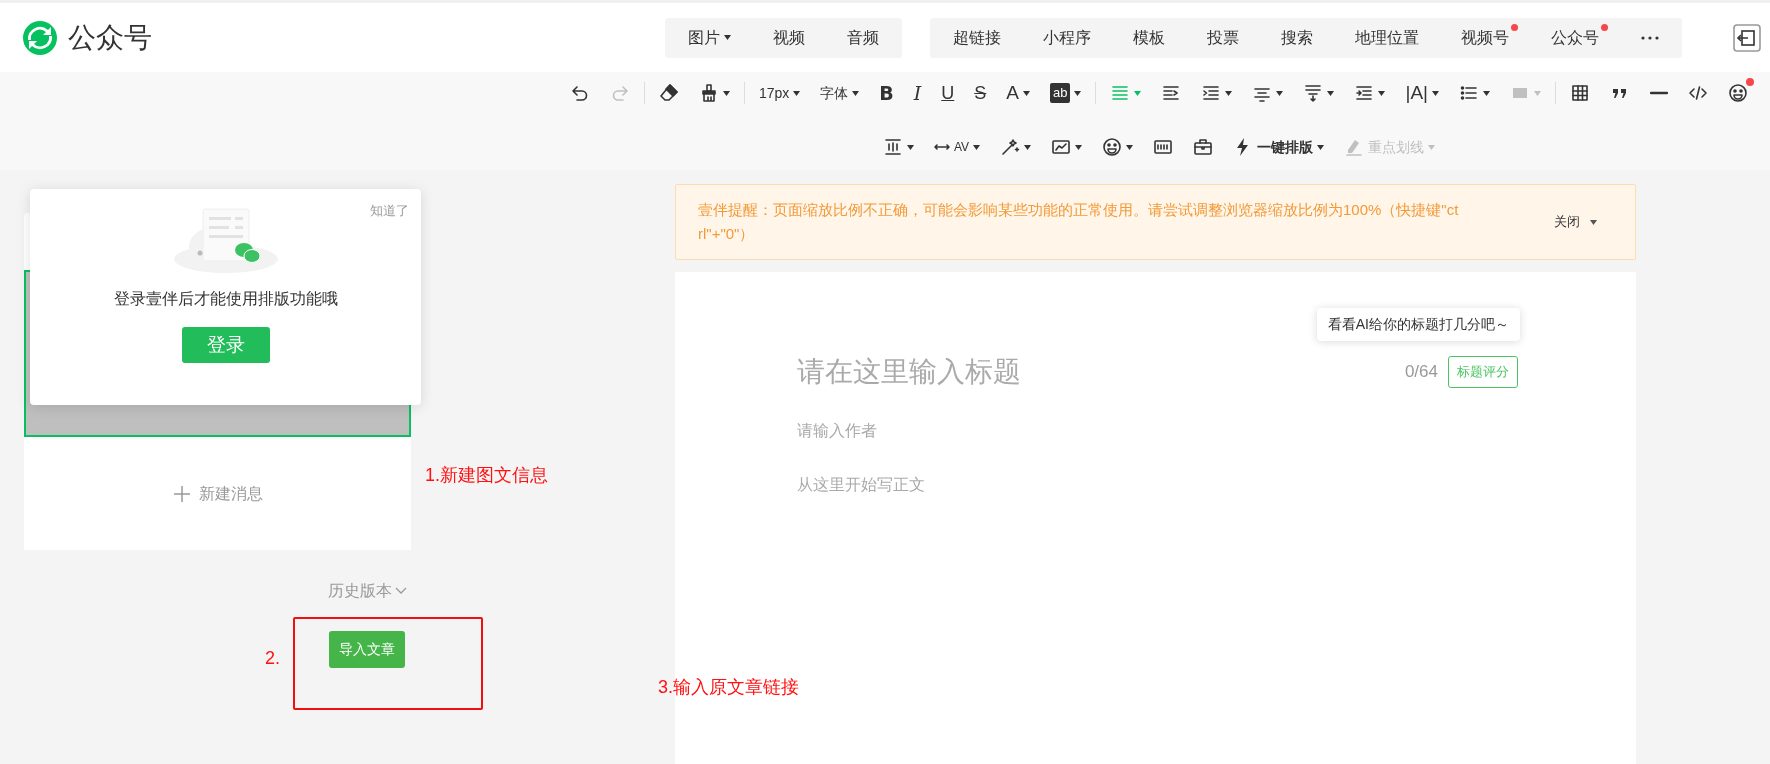 The image size is (1770, 764). I want to click on insert-menu-item: 公众号, so click(1575, 37).